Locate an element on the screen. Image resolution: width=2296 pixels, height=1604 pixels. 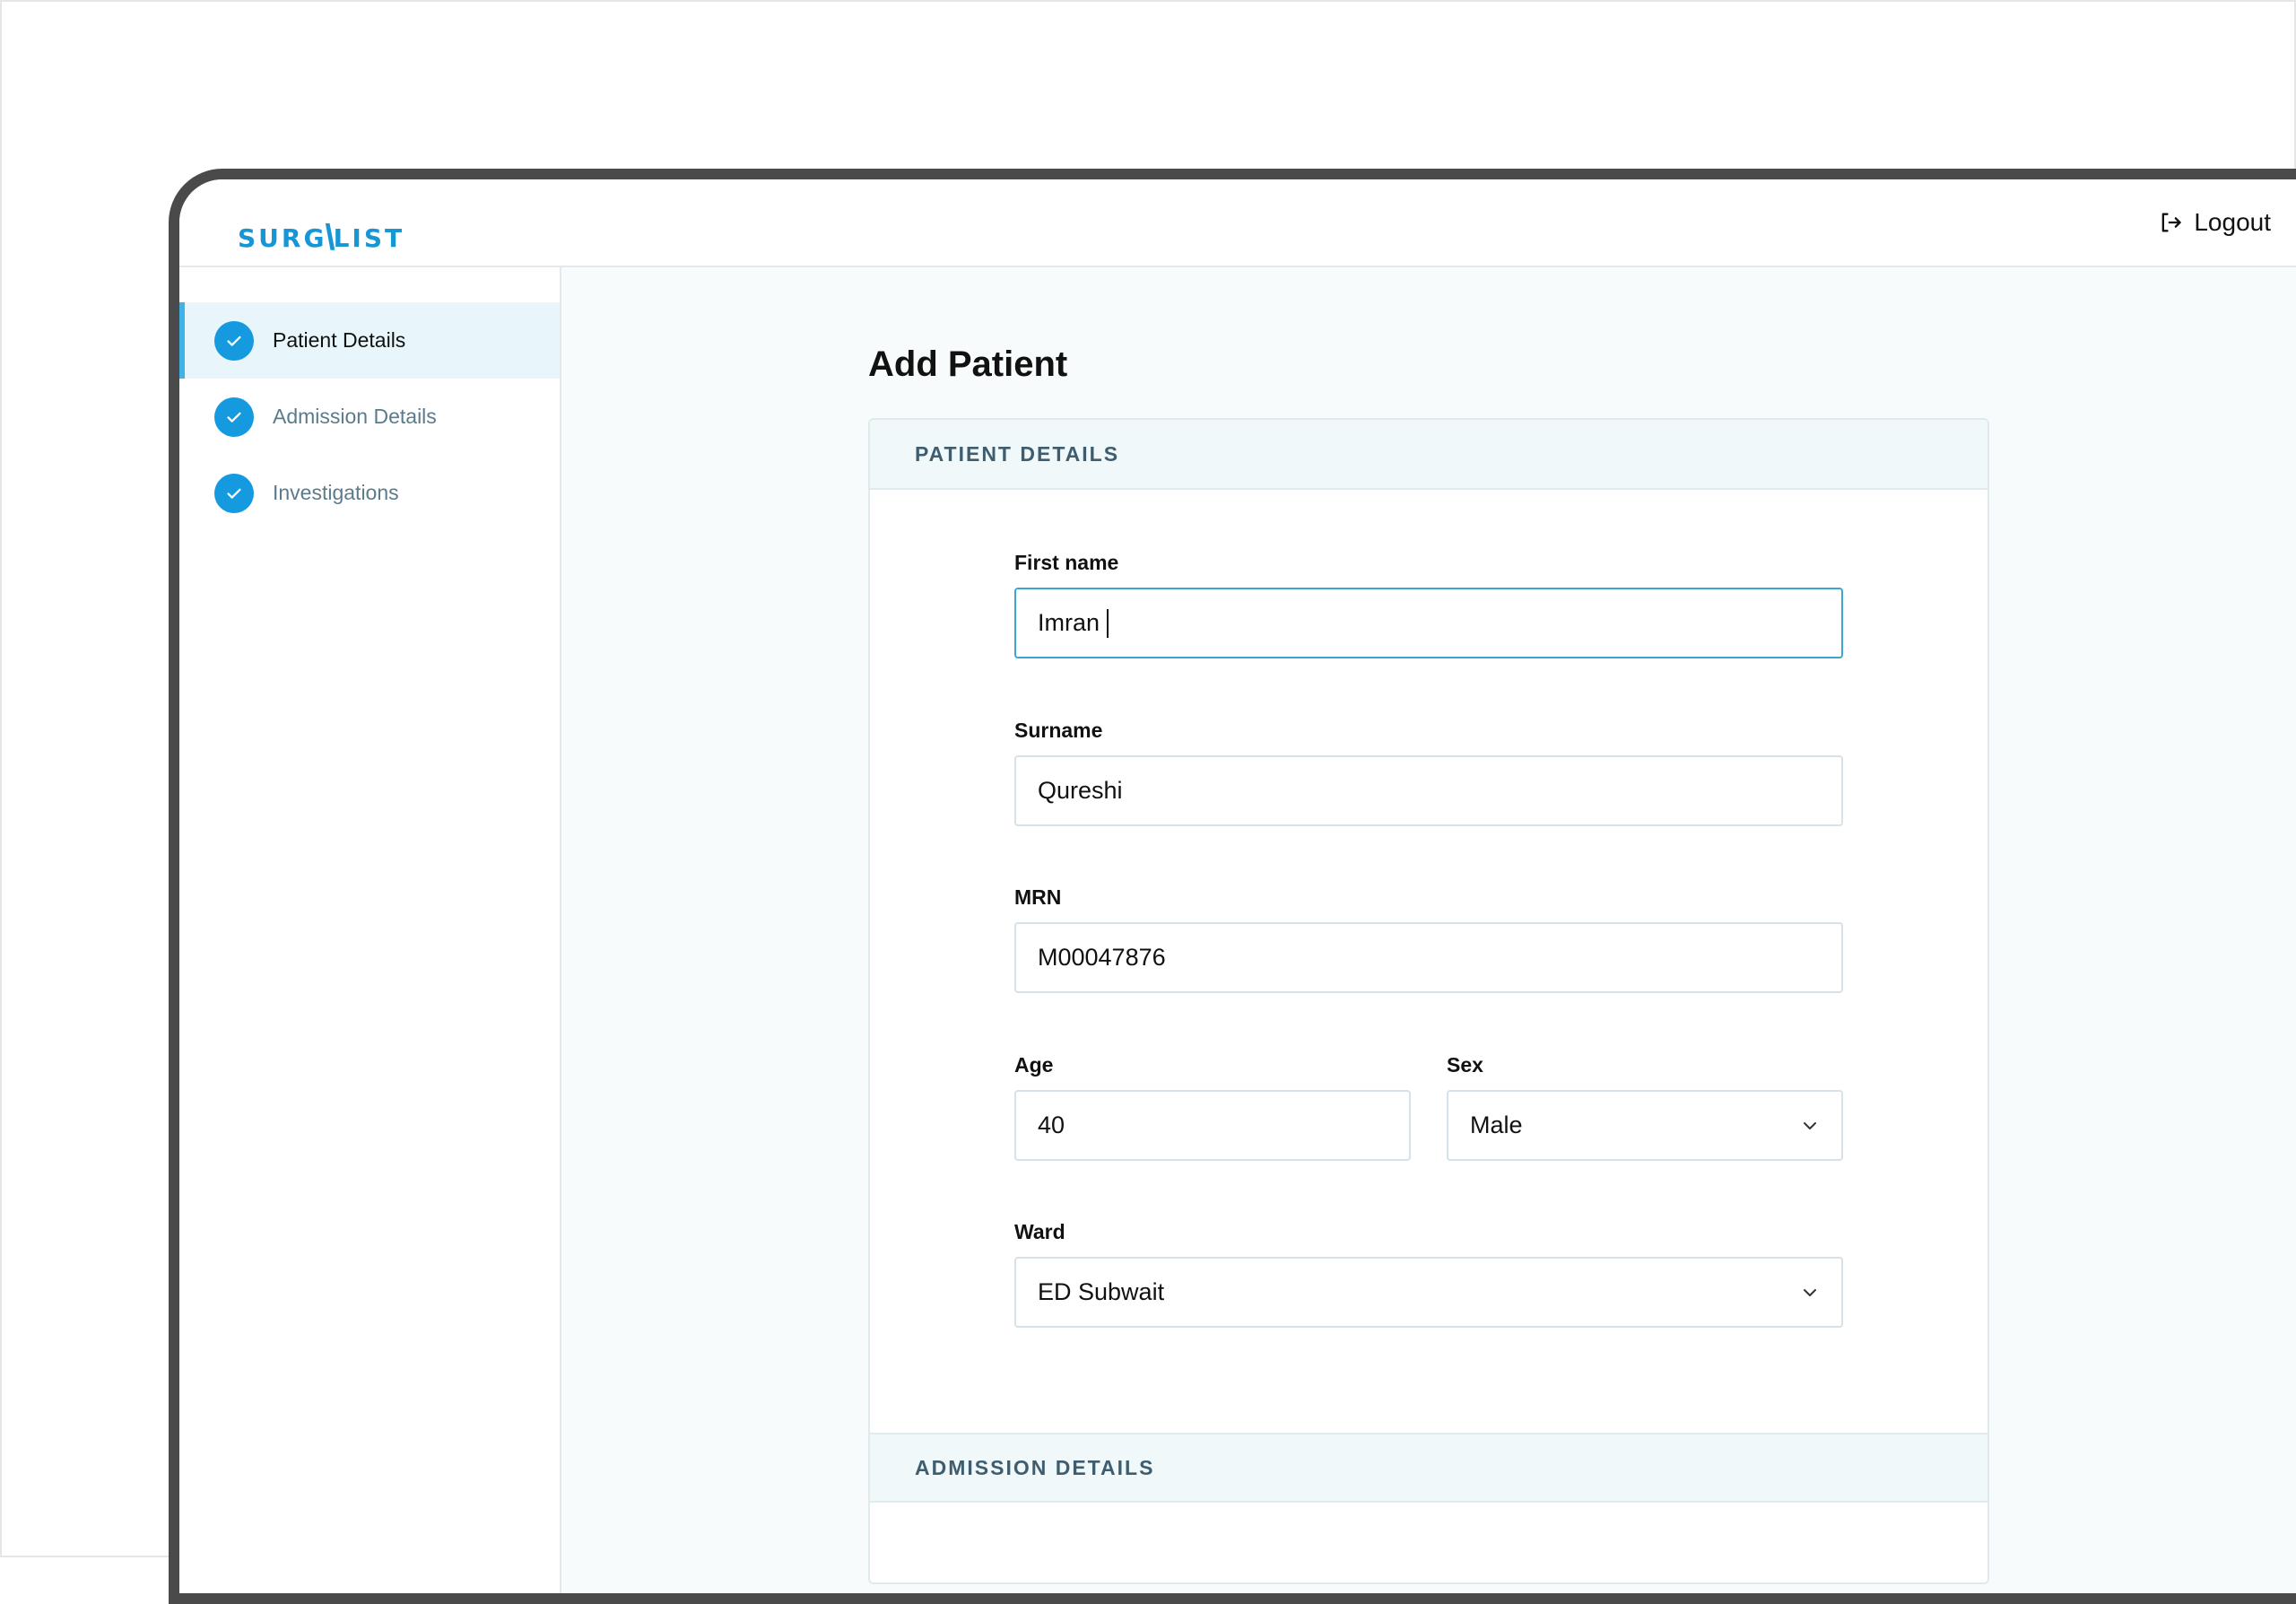
surname-input: Qureshi is located at coordinates (1428, 790).